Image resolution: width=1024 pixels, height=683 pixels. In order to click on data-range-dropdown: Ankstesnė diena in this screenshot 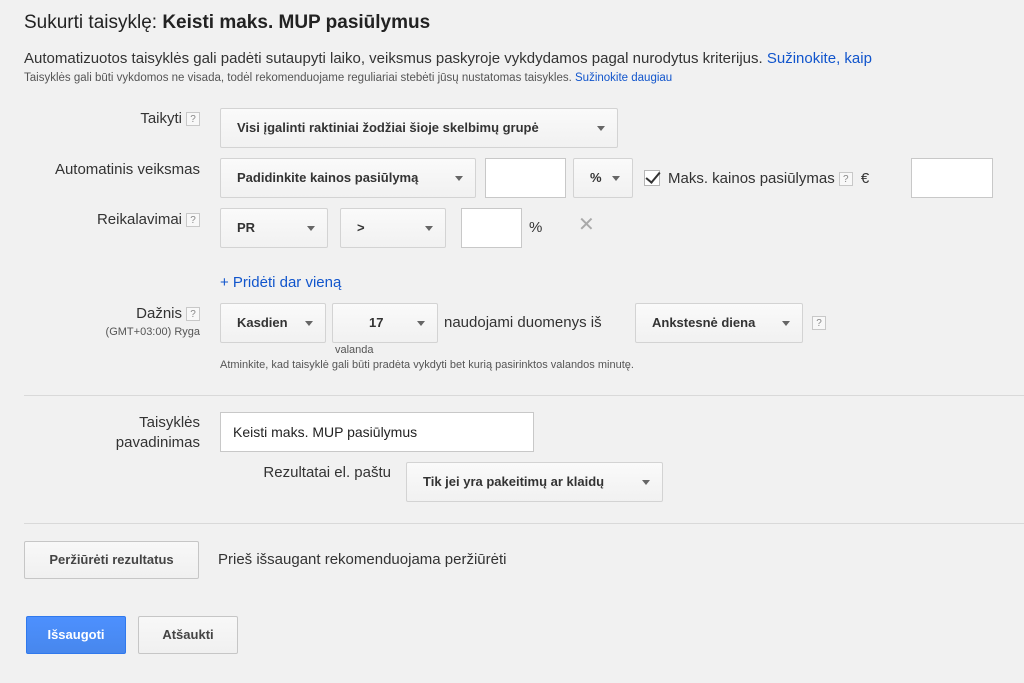, I will do `click(719, 323)`.